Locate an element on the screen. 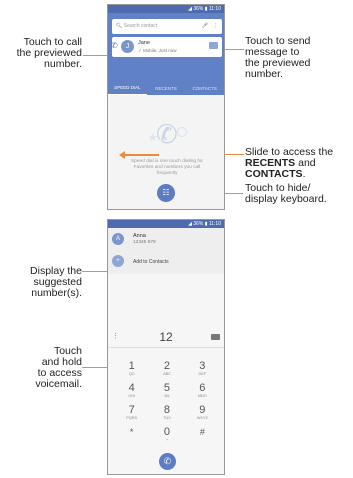 This screenshot has height=478, width=353. tab-recents: RECENTS is located at coordinates (166, 88).